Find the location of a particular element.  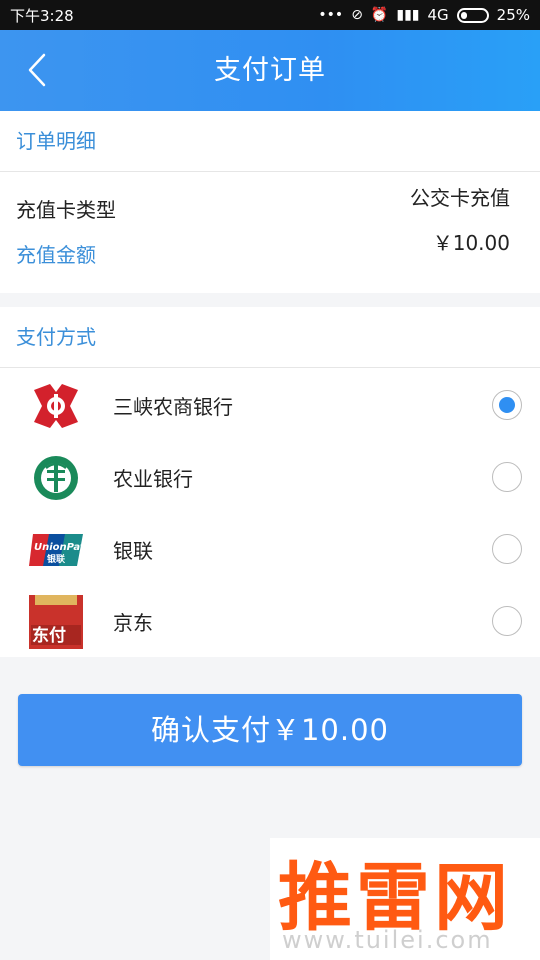

radio-selected is located at coordinates (507, 405).